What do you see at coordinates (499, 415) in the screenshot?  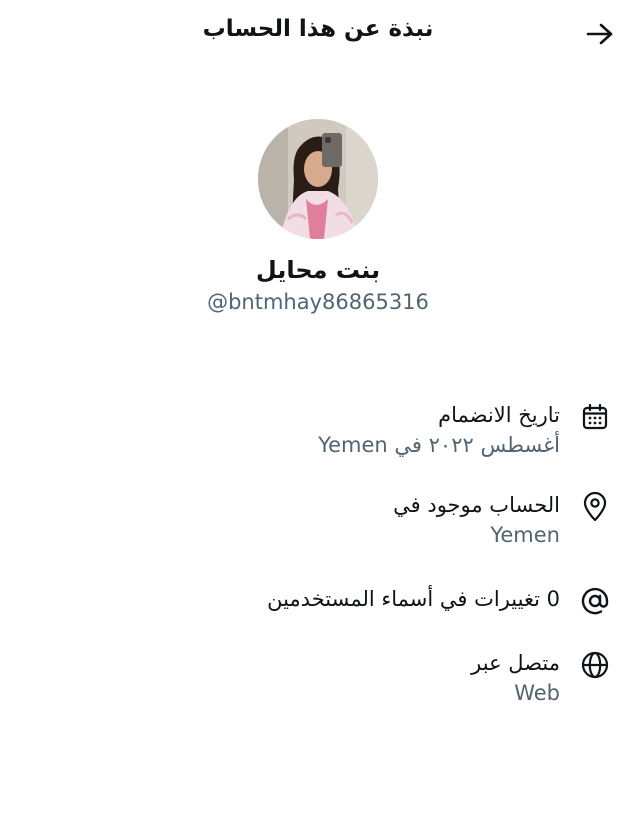 I see `joined-label: تاريخ الانضمام` at bounding box center [499, 415].